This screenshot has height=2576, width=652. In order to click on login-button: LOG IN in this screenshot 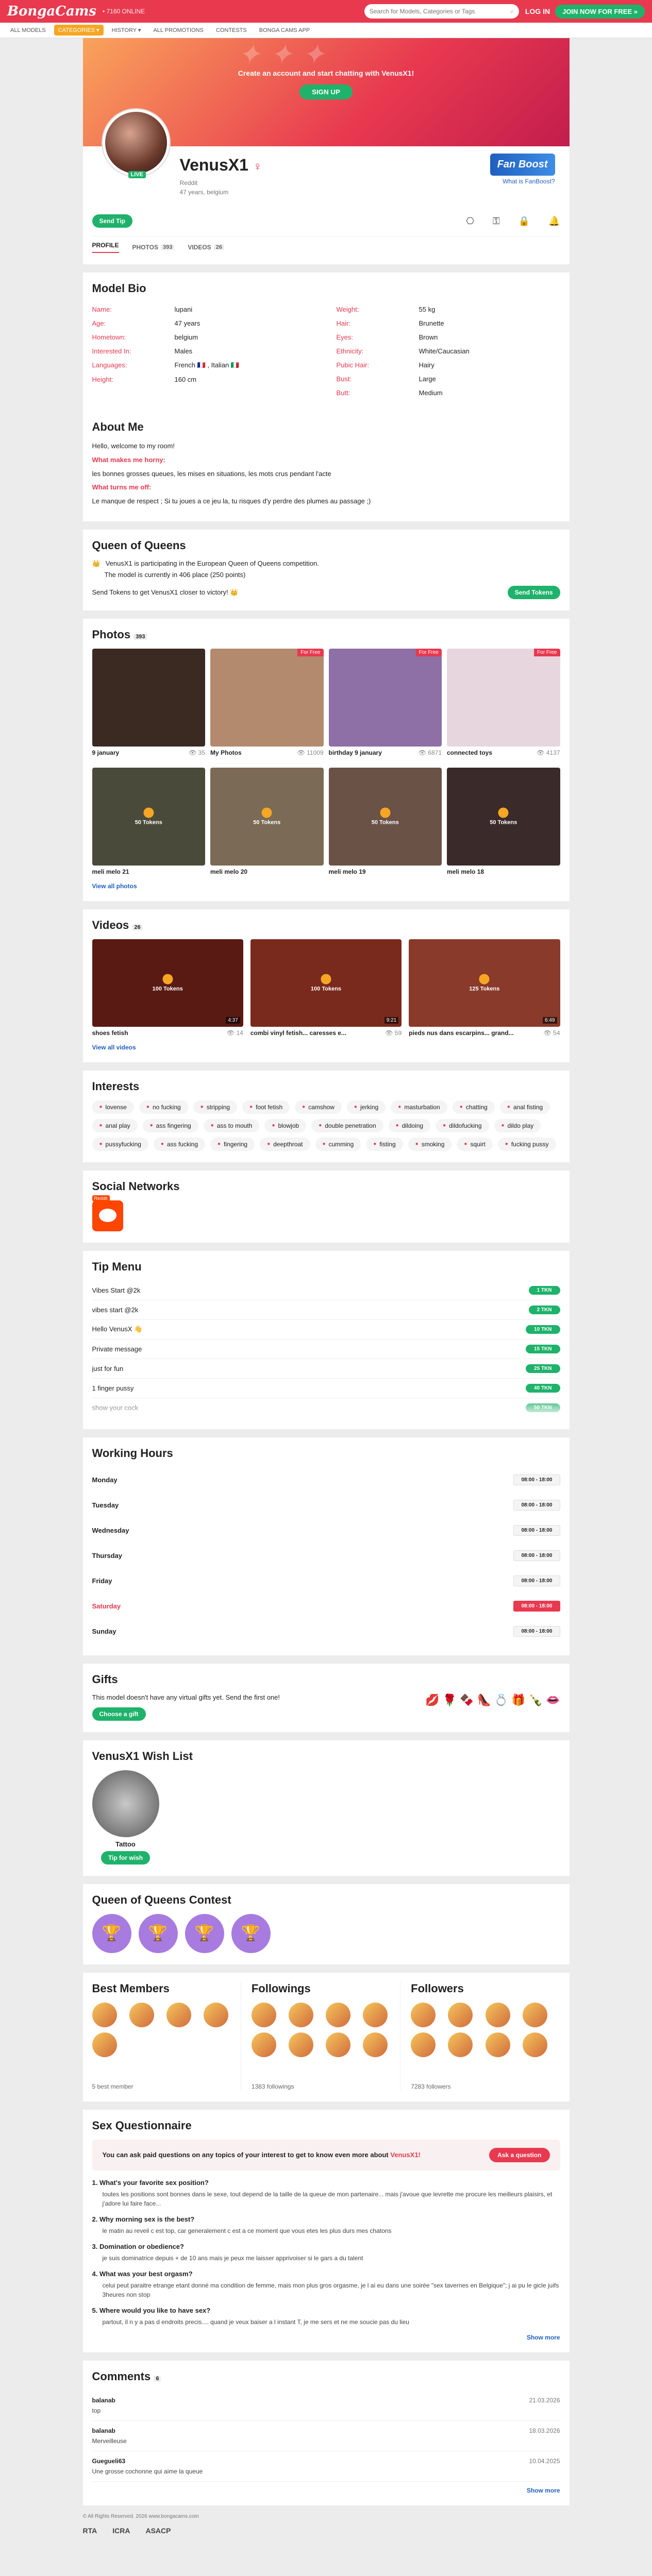, I will do `click(537, 11)`.